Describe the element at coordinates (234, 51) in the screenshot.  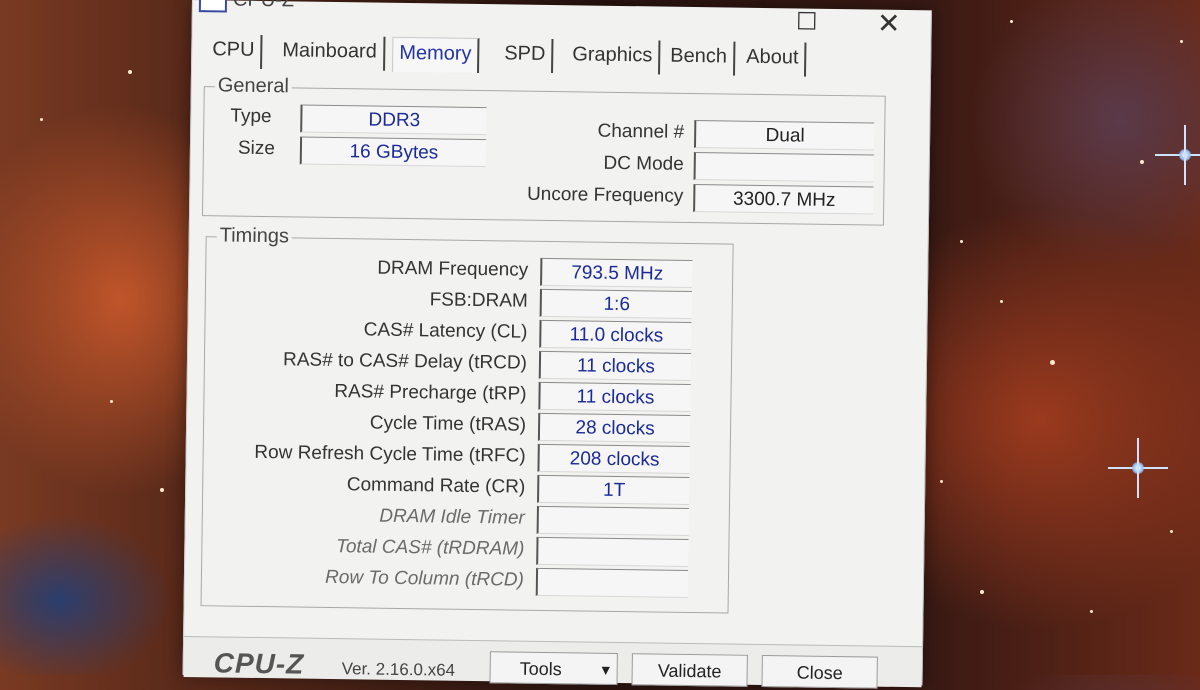
I see `tab-cpu: CPU` at that location.